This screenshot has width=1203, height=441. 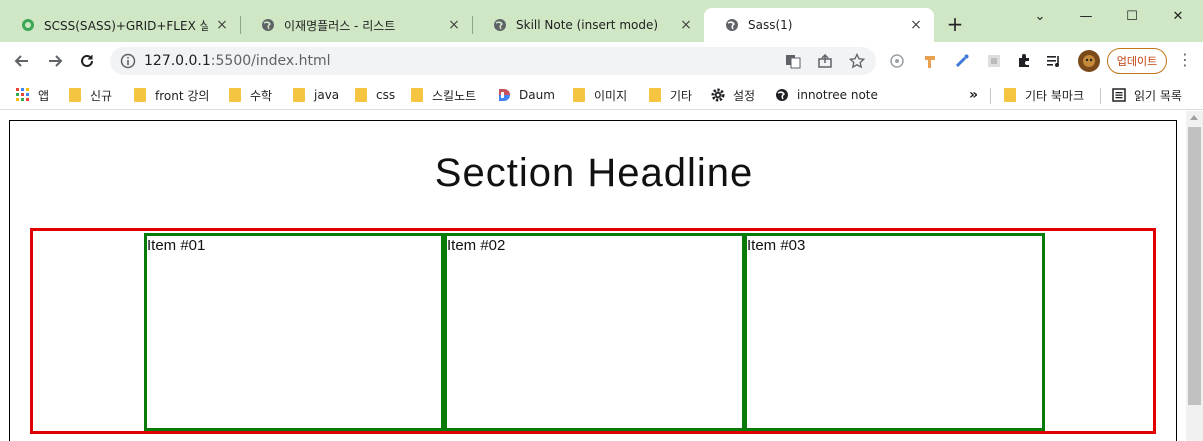 What do you see at coordinates (182, 95) in the screenshot?
I see `bookmark-label: front 강의` at bounding box center [182, 95].